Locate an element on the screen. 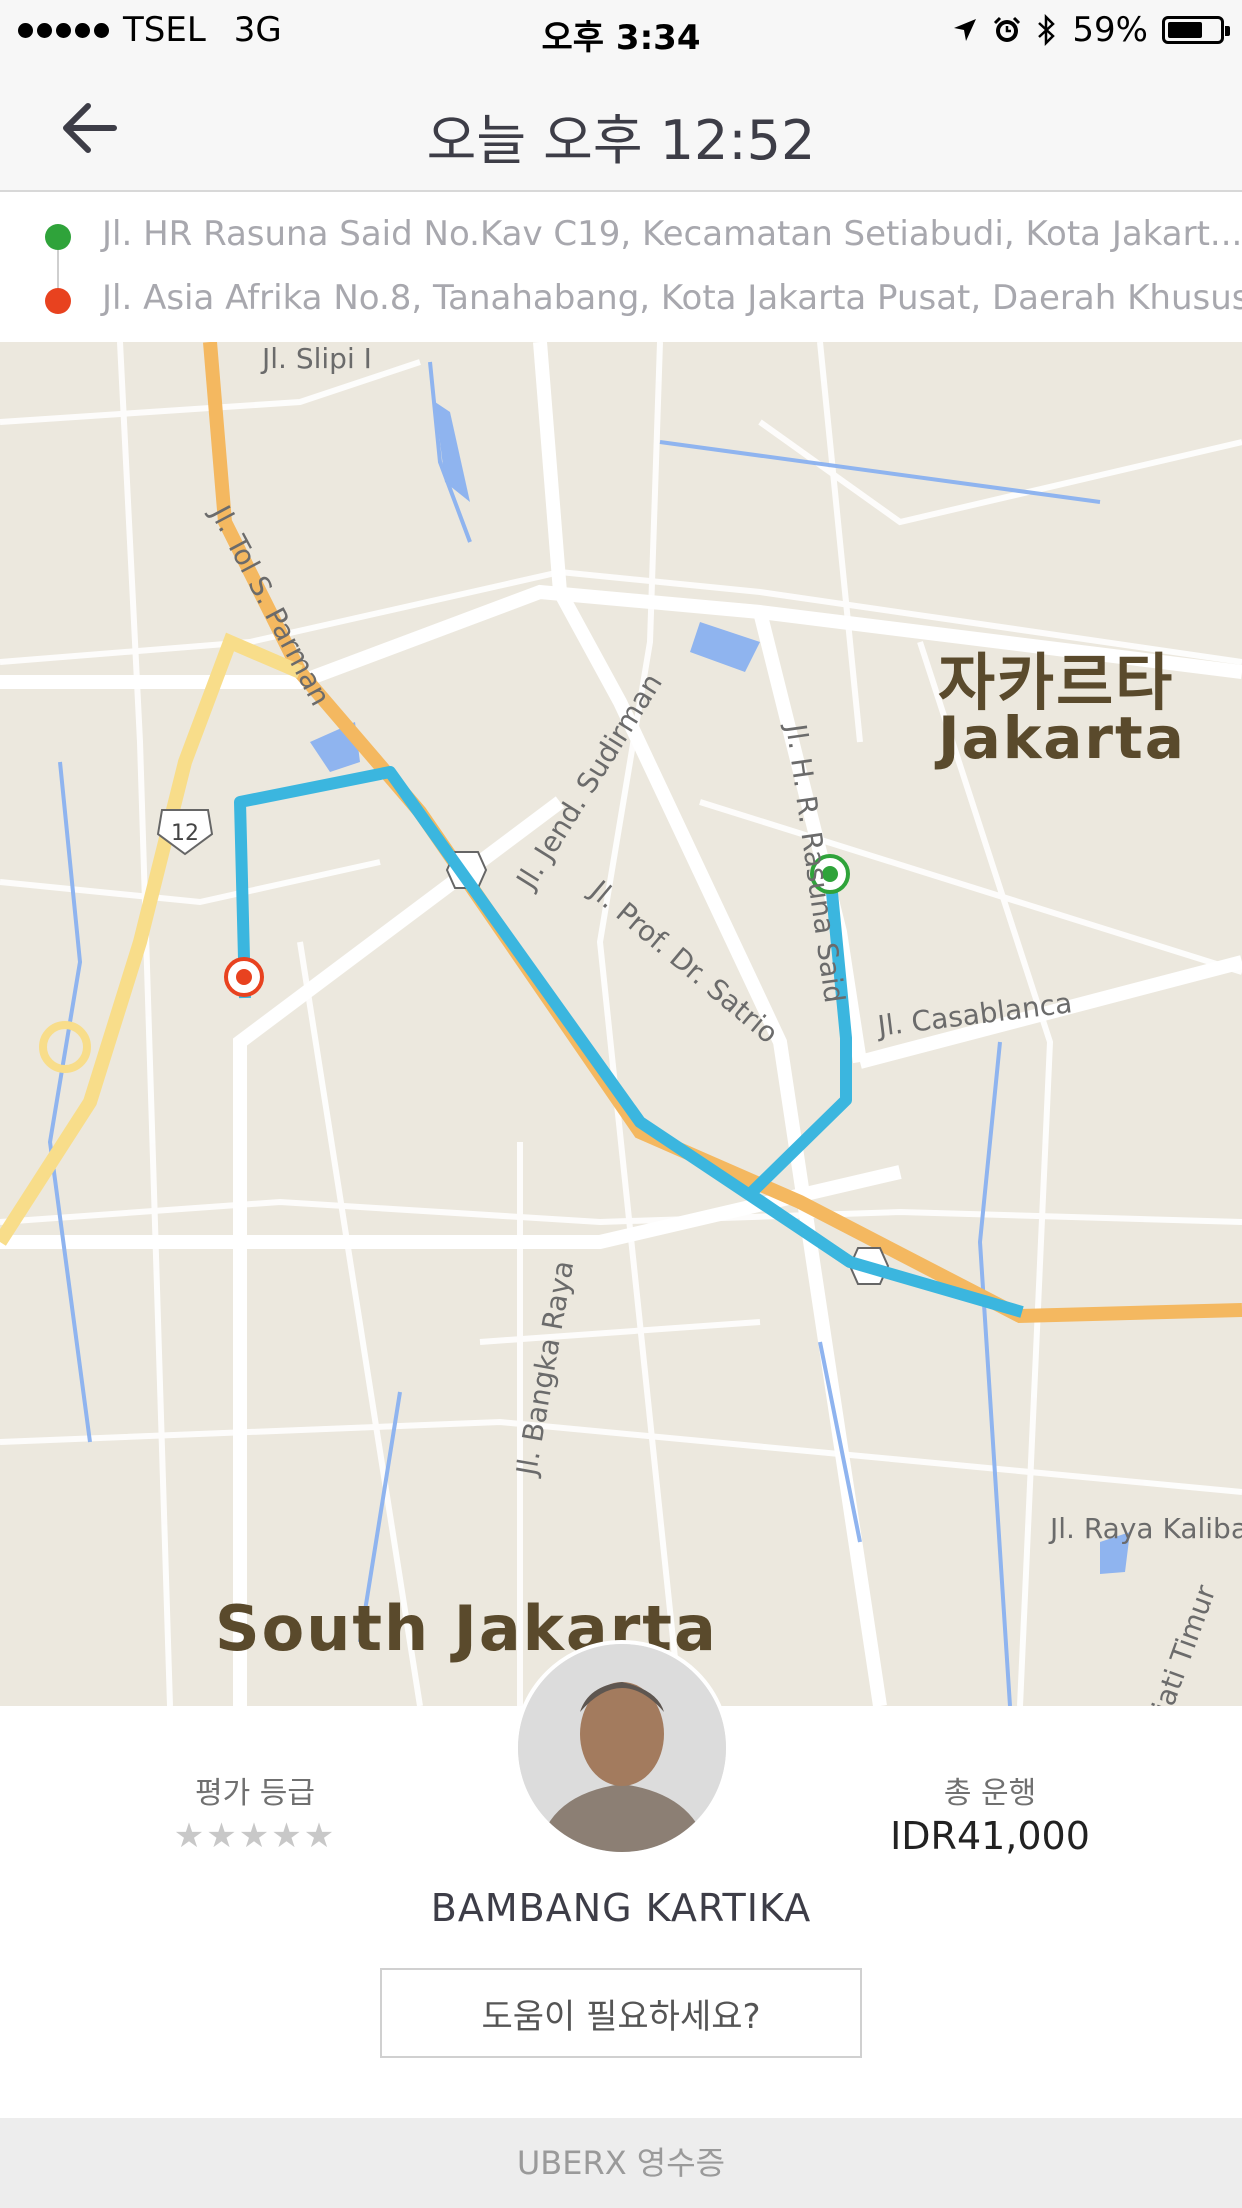 This screenshot has width=1242, height=2208. pickup-dot-icon is located at coordinates (58, 237).